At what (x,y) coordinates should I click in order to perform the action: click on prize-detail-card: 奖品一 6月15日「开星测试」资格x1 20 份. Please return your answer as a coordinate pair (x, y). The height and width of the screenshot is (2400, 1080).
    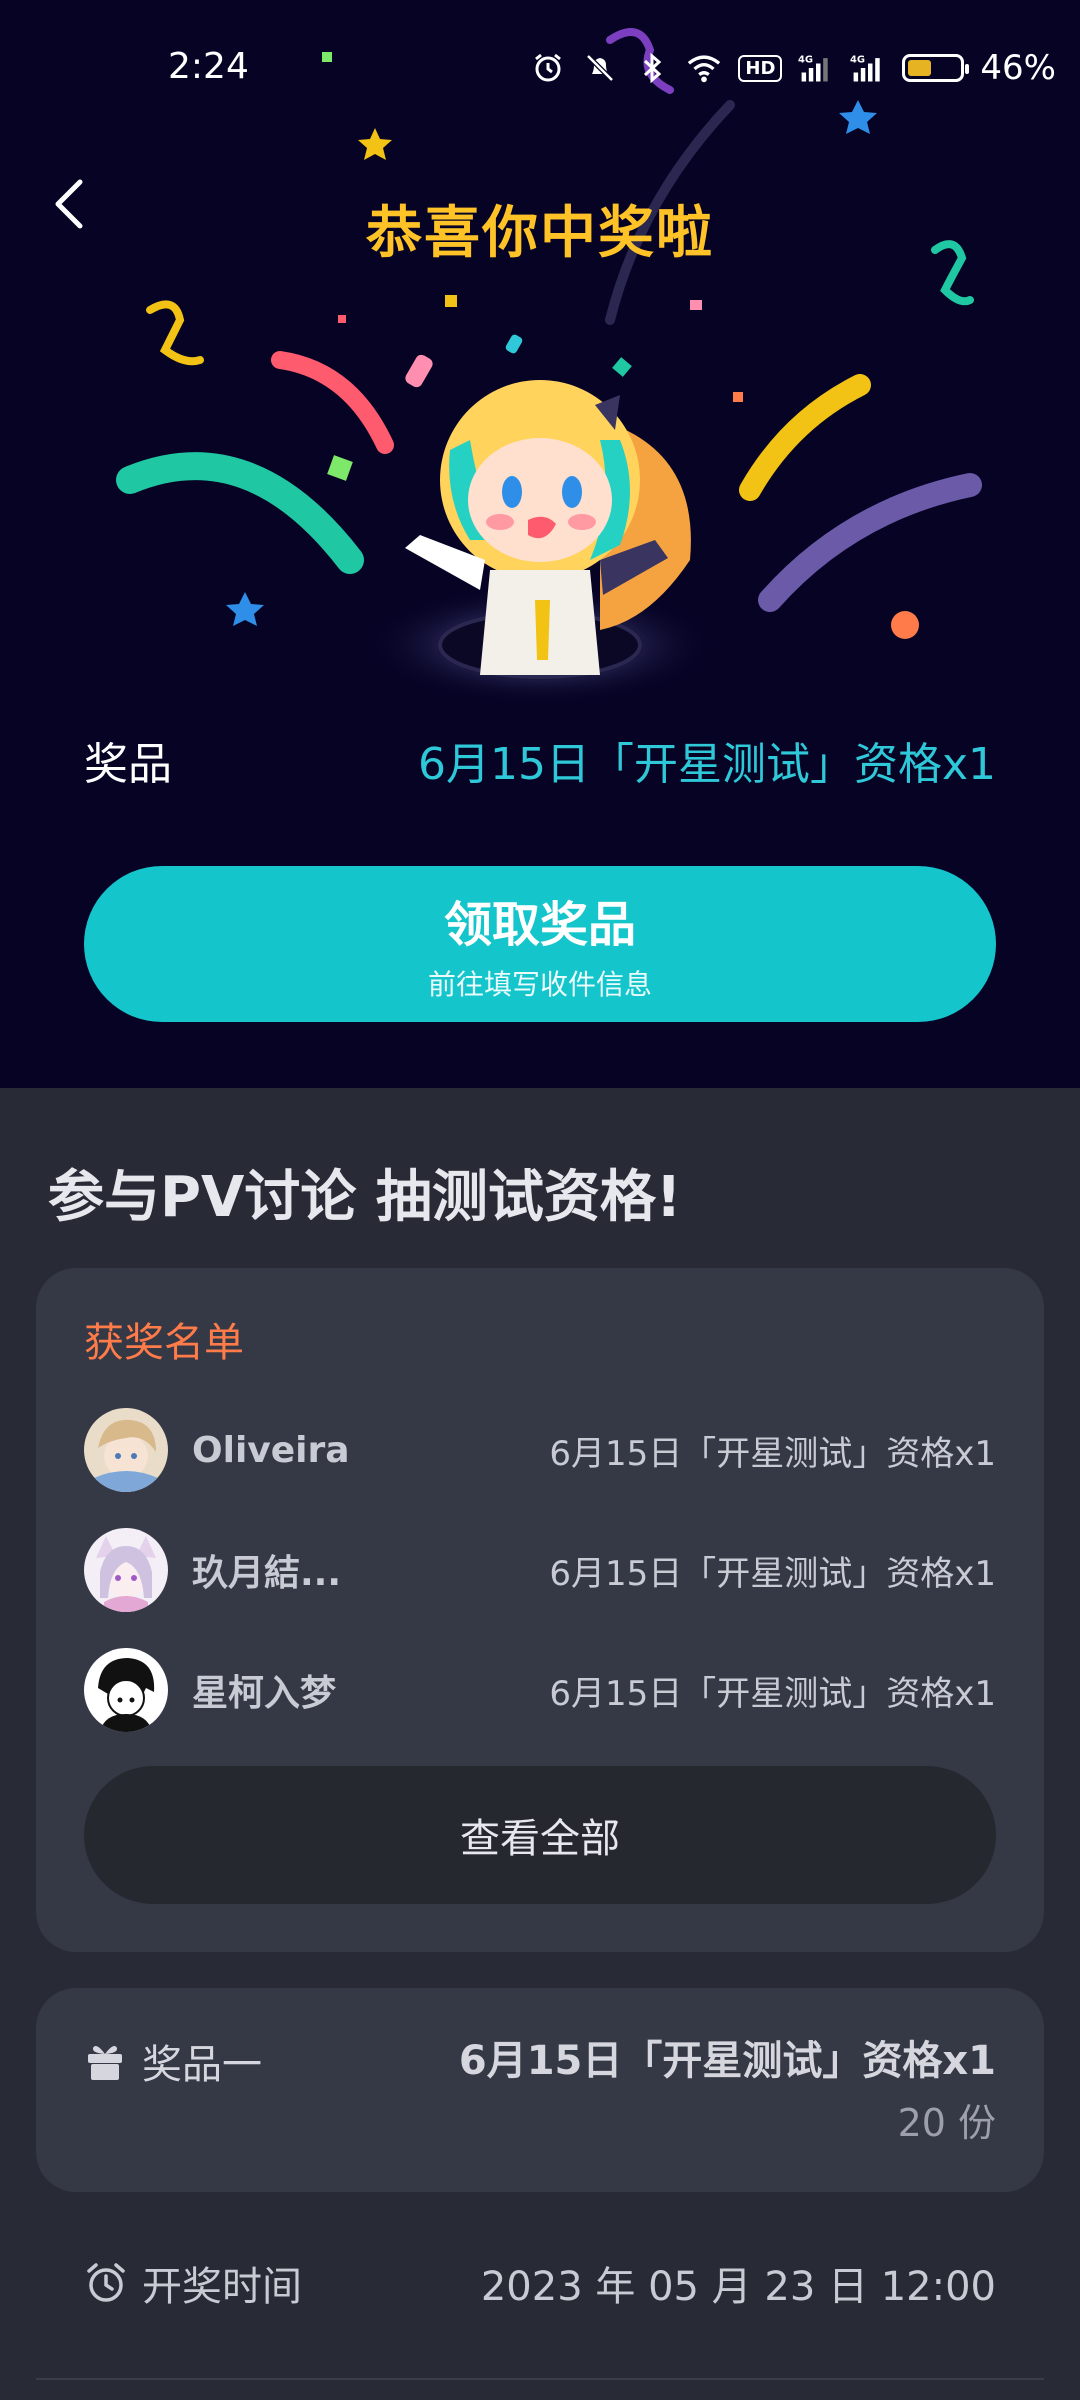
    Looking at the image, I should click on (540, 2090).